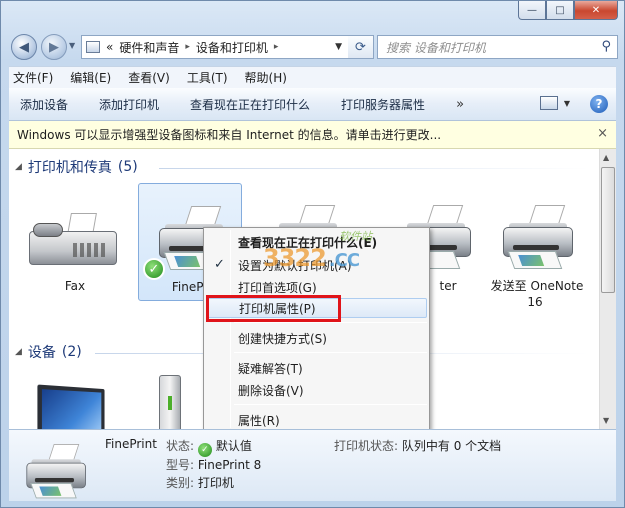 The width and height of the screenshot is (625, 508). What do you see at coordinates (180, 446) in the screenshot?
I see `status-key: 状态:` at bounding box center [180, 446].